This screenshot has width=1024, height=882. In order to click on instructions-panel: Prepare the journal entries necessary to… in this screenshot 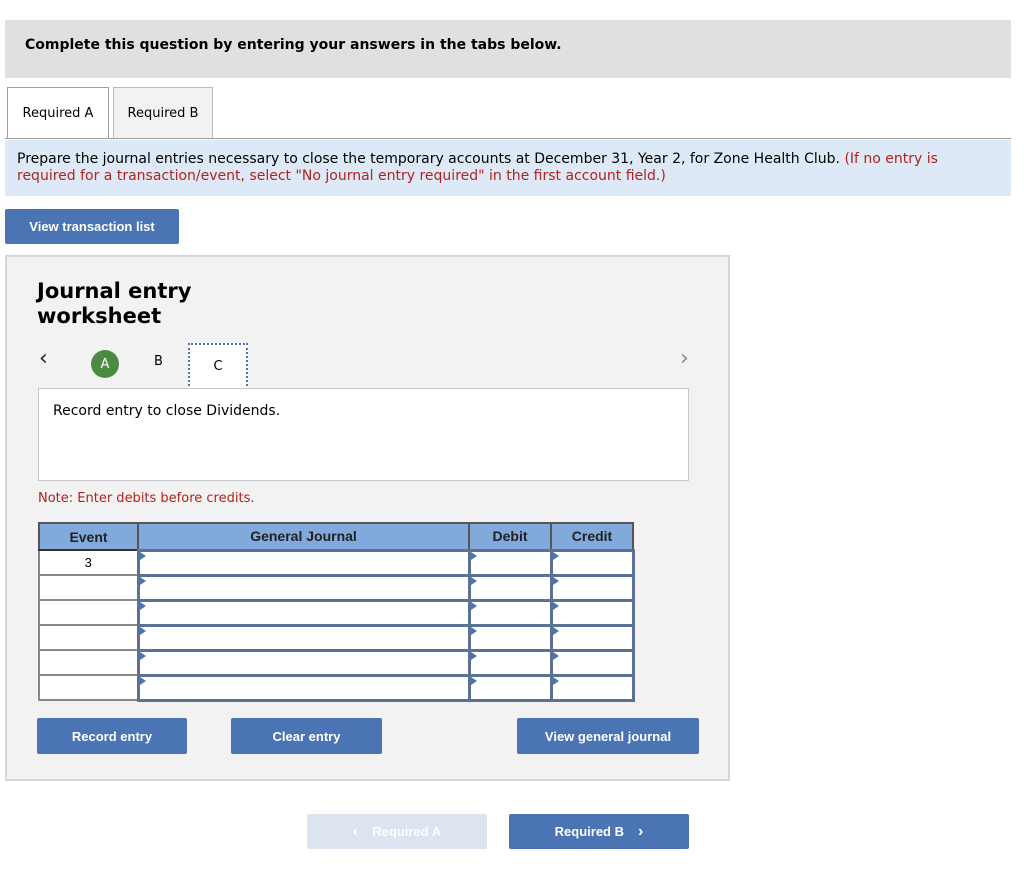, I will do `click(508, 168)`.